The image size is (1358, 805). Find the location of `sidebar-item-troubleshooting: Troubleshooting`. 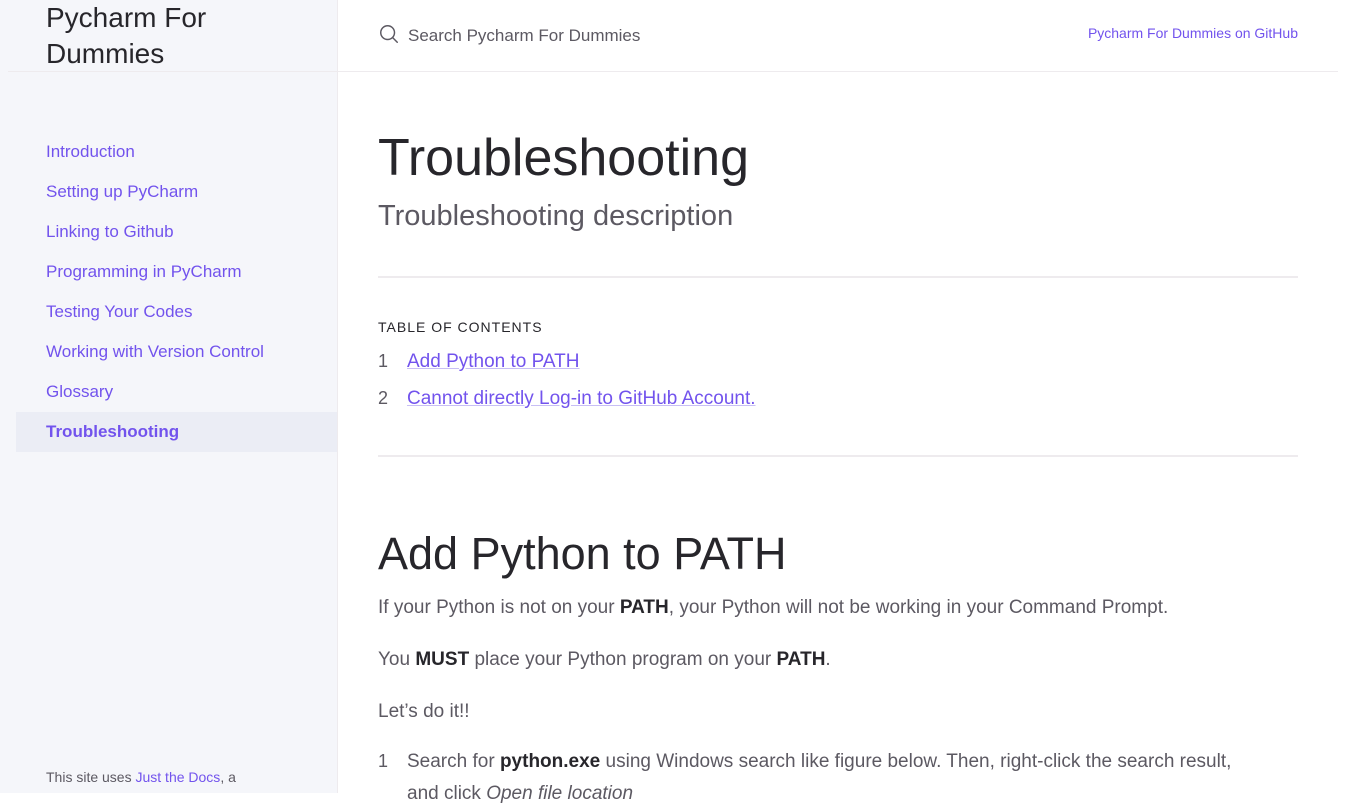

sidebar-item-troubleshooting: Troubleshooting is located at coordinates (176, 432).